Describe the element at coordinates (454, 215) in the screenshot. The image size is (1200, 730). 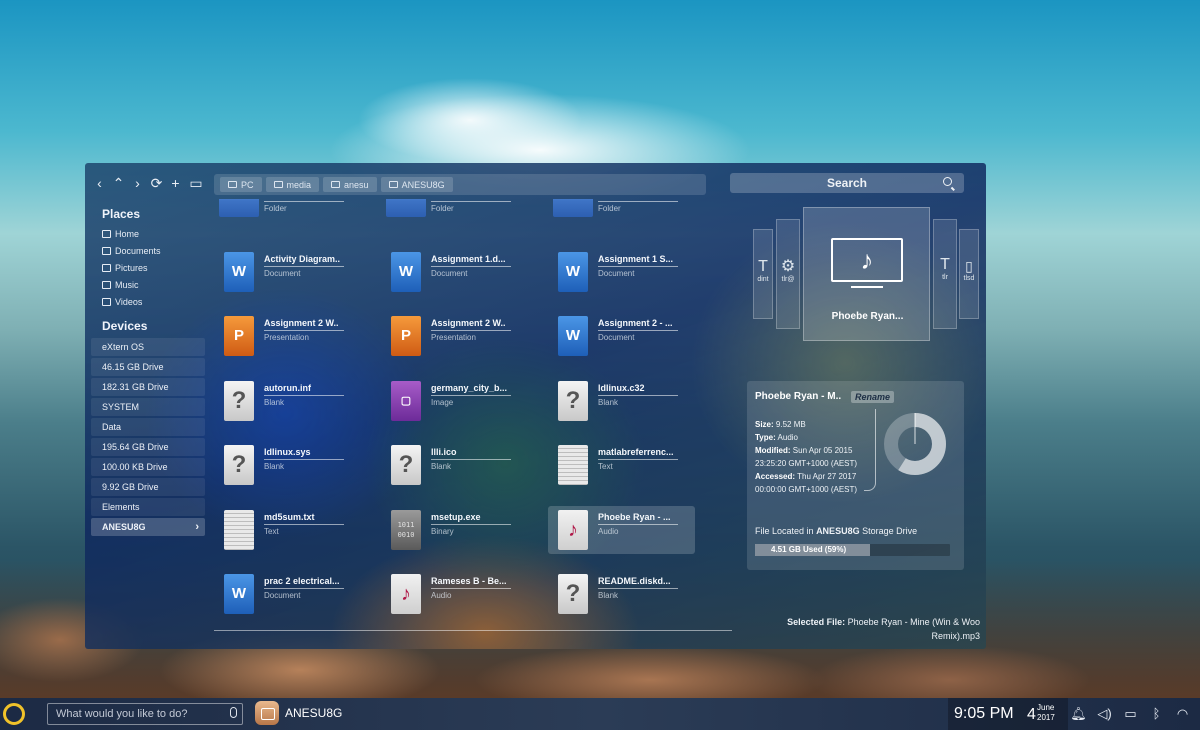
I see `file-item: syslinux Folder` at that location.